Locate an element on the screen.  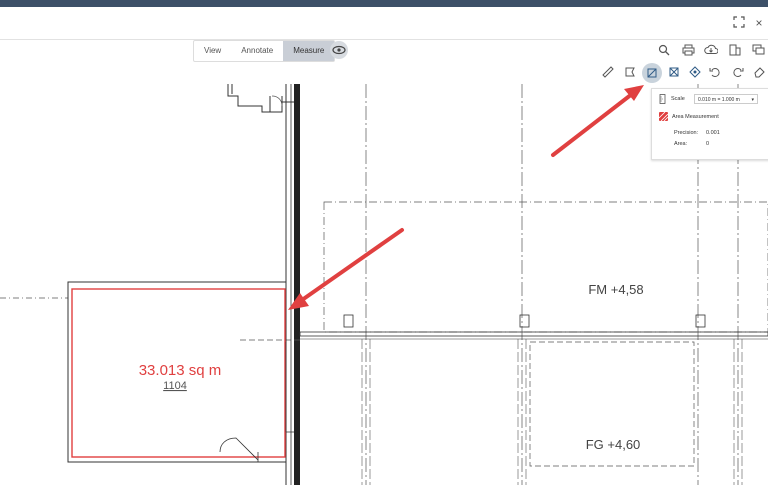
main-toolbar: View Annotate Measure is located at coordinates (384, 51).